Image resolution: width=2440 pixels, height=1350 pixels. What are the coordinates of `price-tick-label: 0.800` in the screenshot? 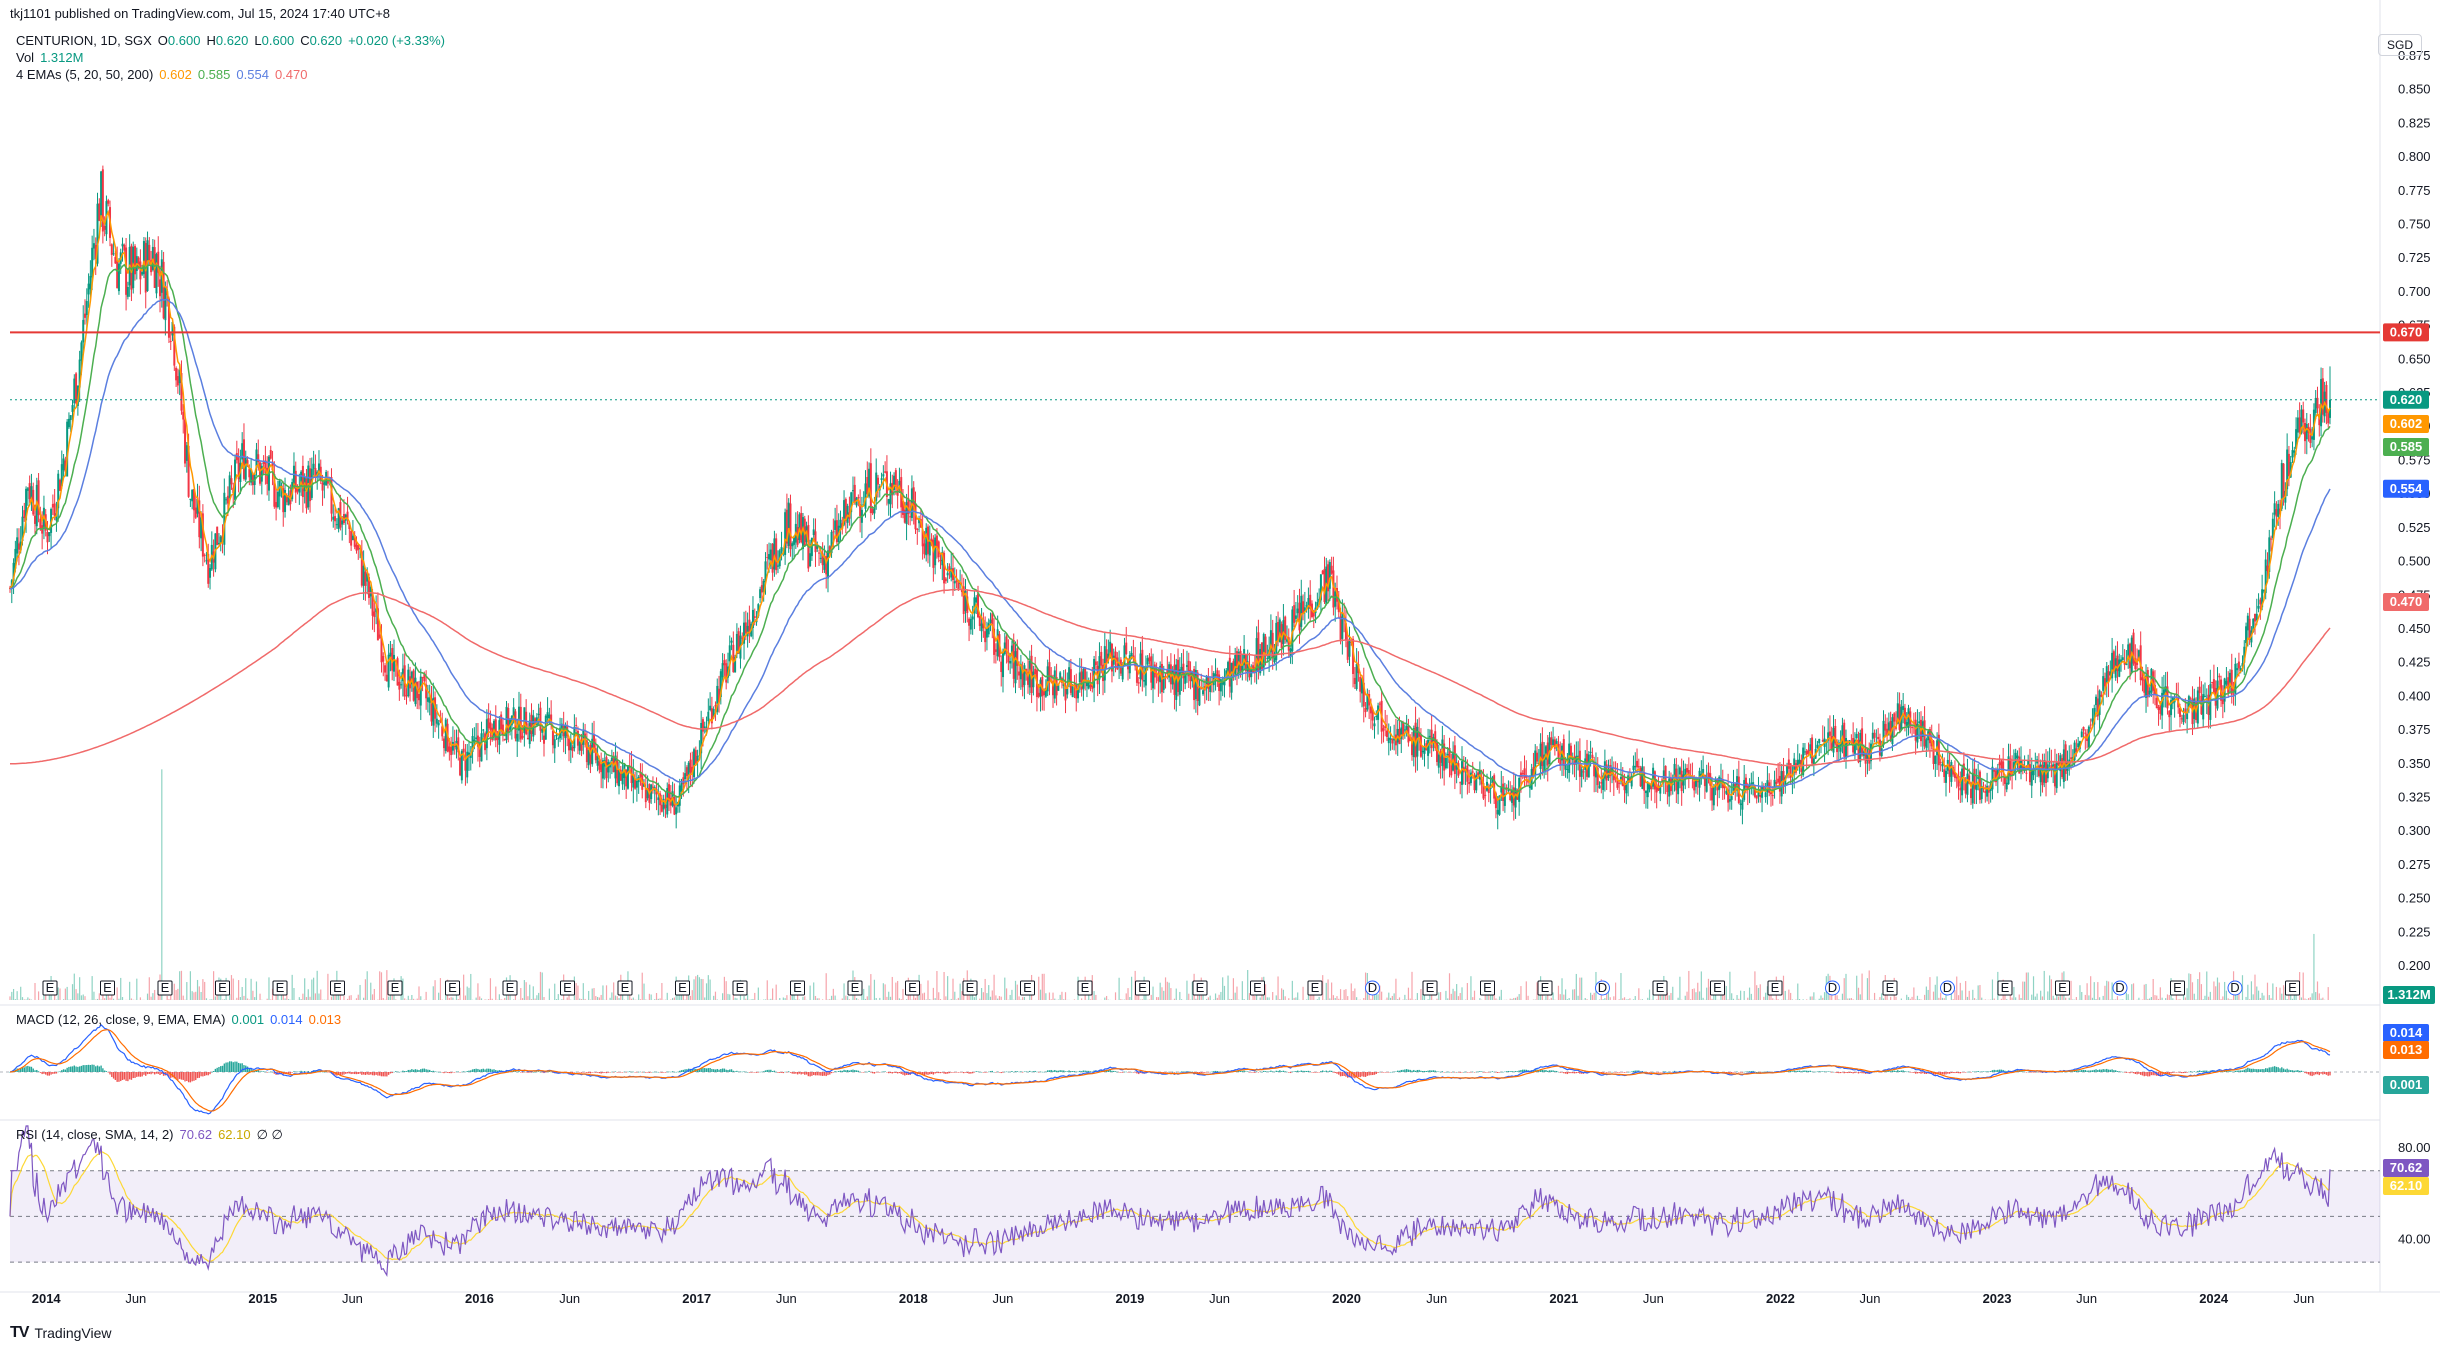 It's located at (2414, 156).